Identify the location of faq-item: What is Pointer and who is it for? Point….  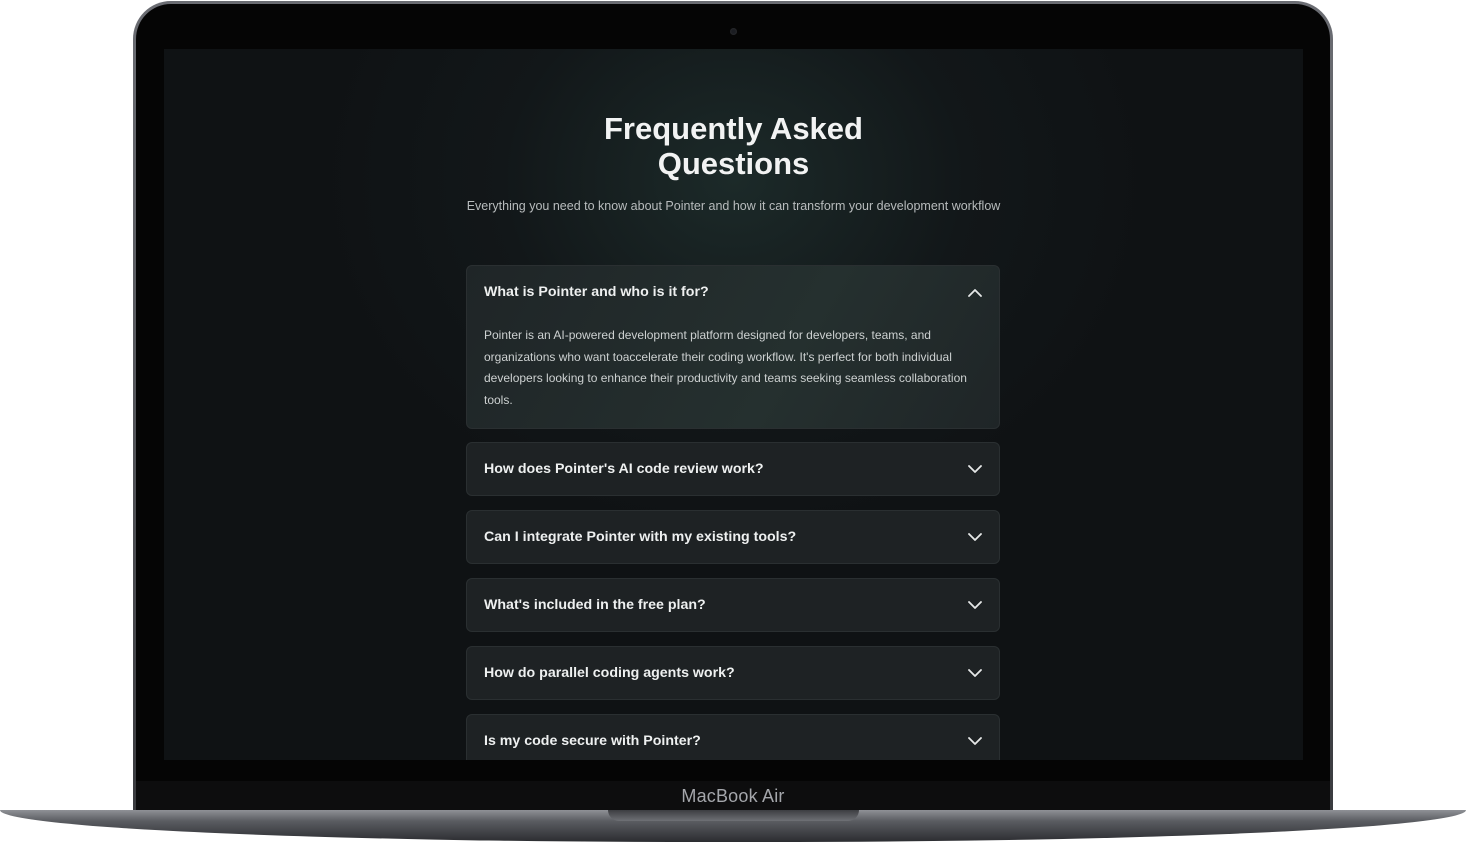
(733, 347).